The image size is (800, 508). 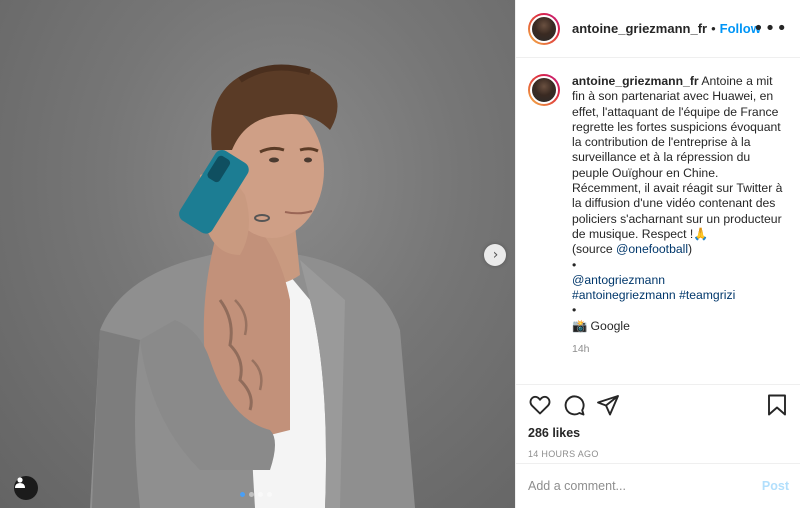 What do you see at coordinates (574, 405) in the screenshot?
I see `comment-icon` at bounding box center [574, 405].